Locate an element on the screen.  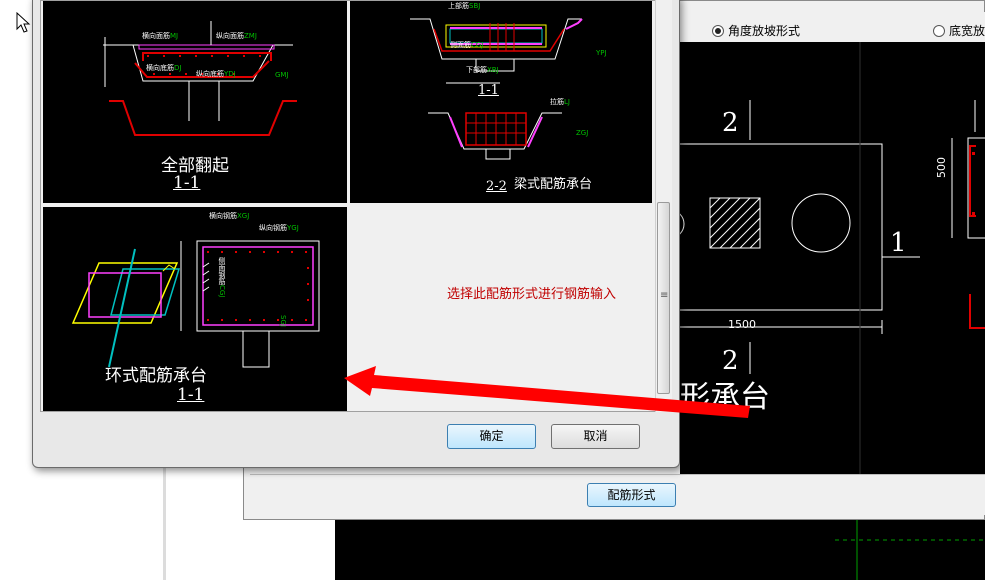
radio-bottom-width: 底宽放 is located at coordinates (959, 29).